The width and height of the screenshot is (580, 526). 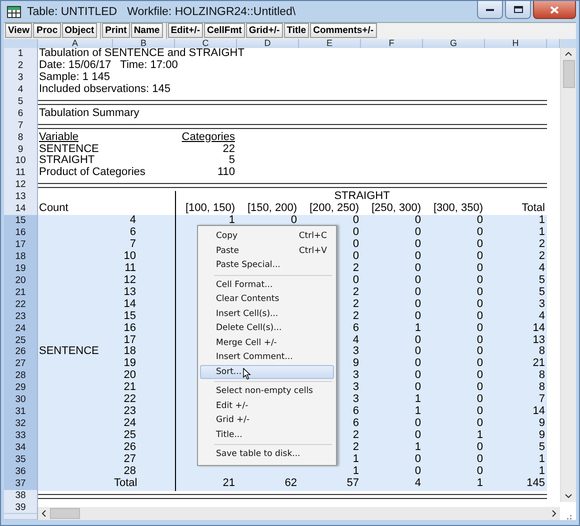 What do you see at coordinates (232, 161) in the screenshot?
I see `table-cell-text: 5` at bounding box center [232, 161].